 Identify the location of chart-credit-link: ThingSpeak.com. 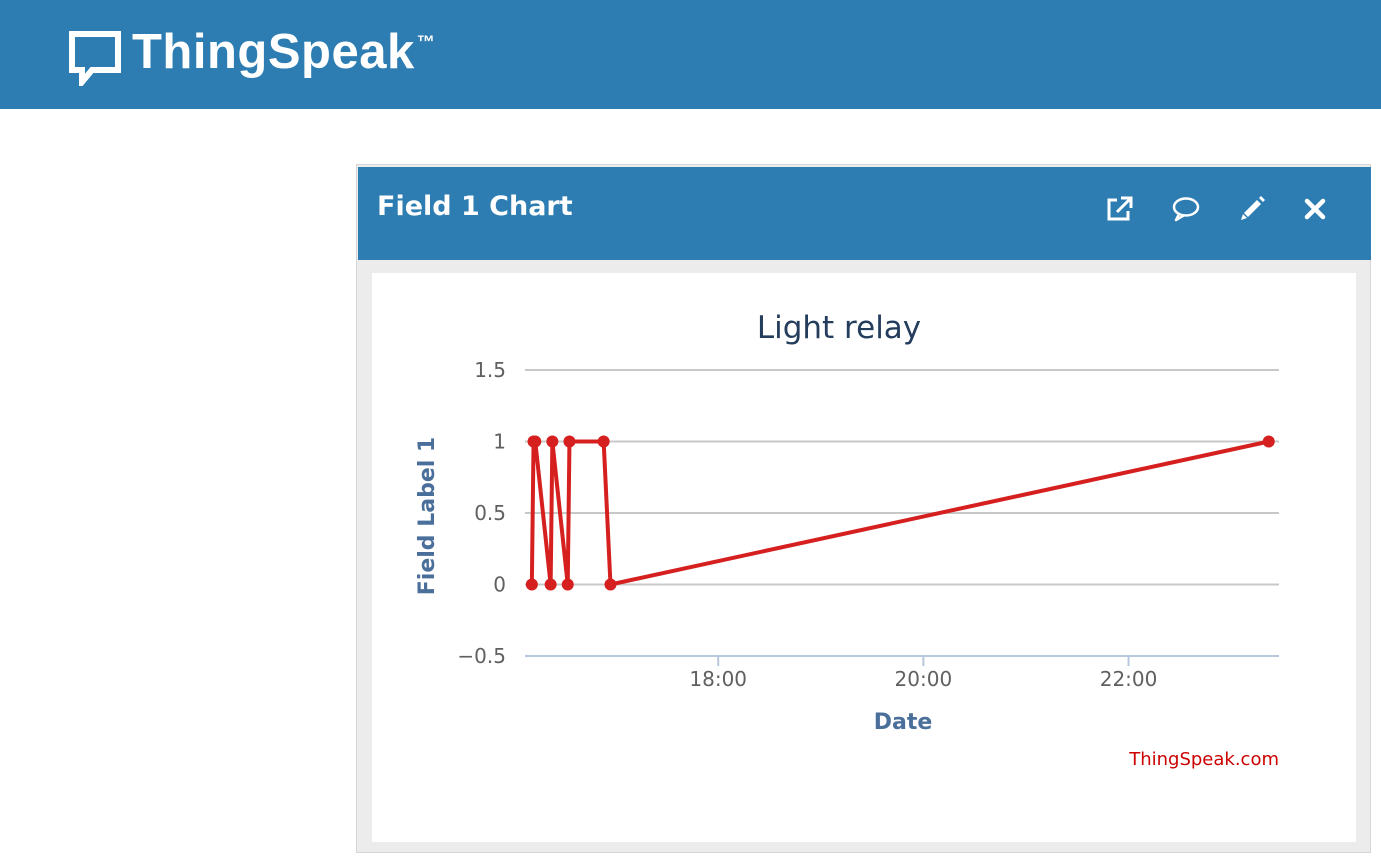
(1203, 759).